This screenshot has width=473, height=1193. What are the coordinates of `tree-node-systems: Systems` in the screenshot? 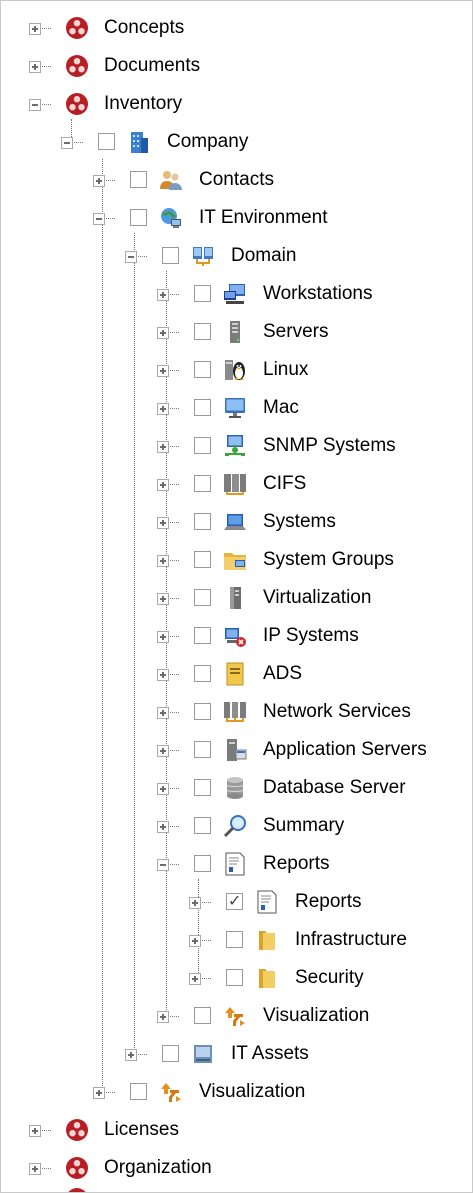 It's located at (231, 524).